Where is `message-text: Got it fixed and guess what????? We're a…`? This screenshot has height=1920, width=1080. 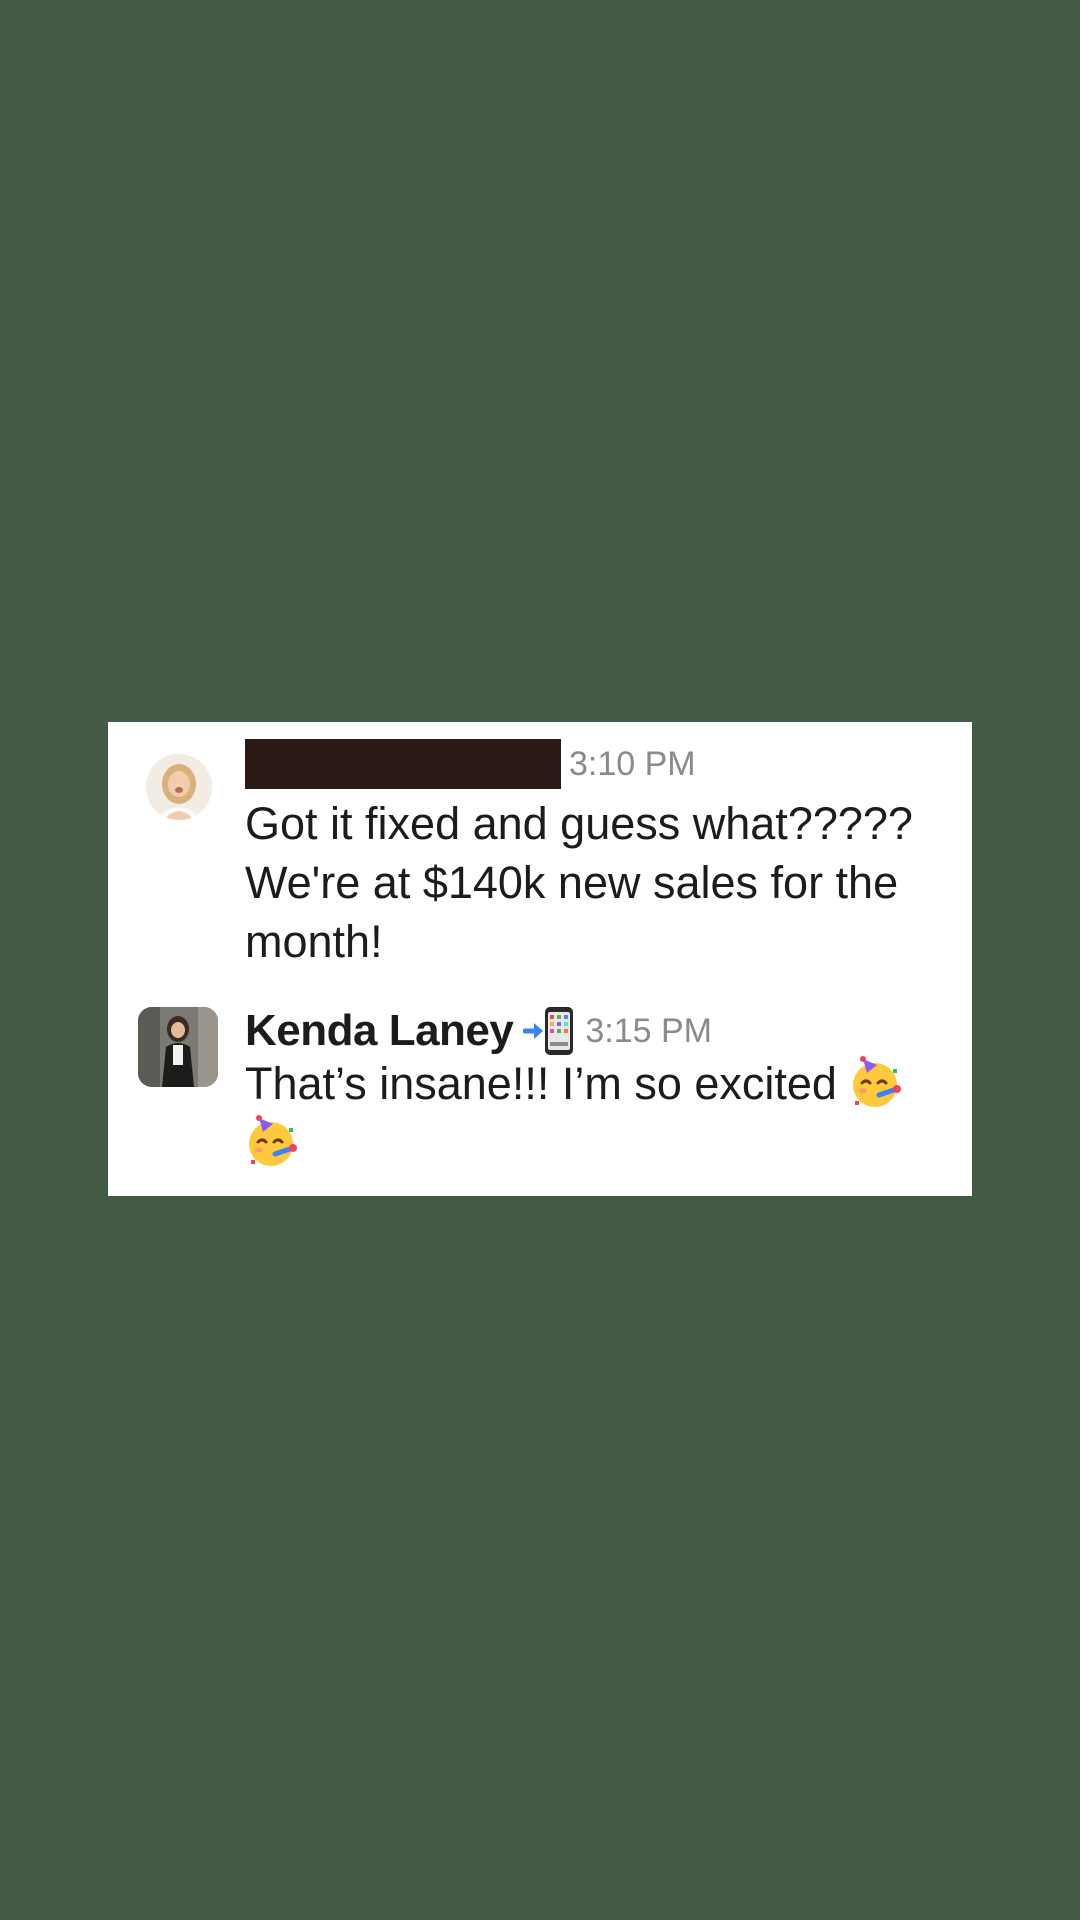
message-text: Got it fixed and guess what????? We're a… is located at coordinates (579, 882).